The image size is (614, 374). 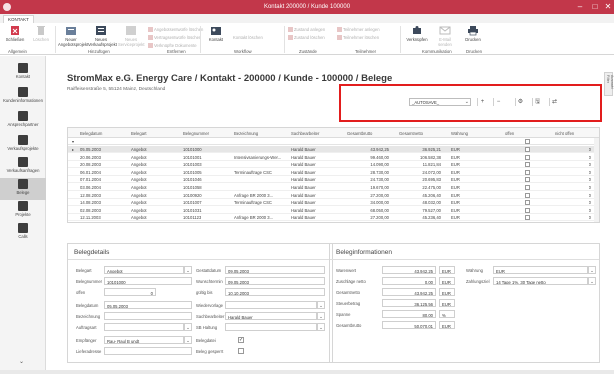 I want to click on layout-combo: _AUTOSAVE_ ⌄, so click(x=440, y=102).